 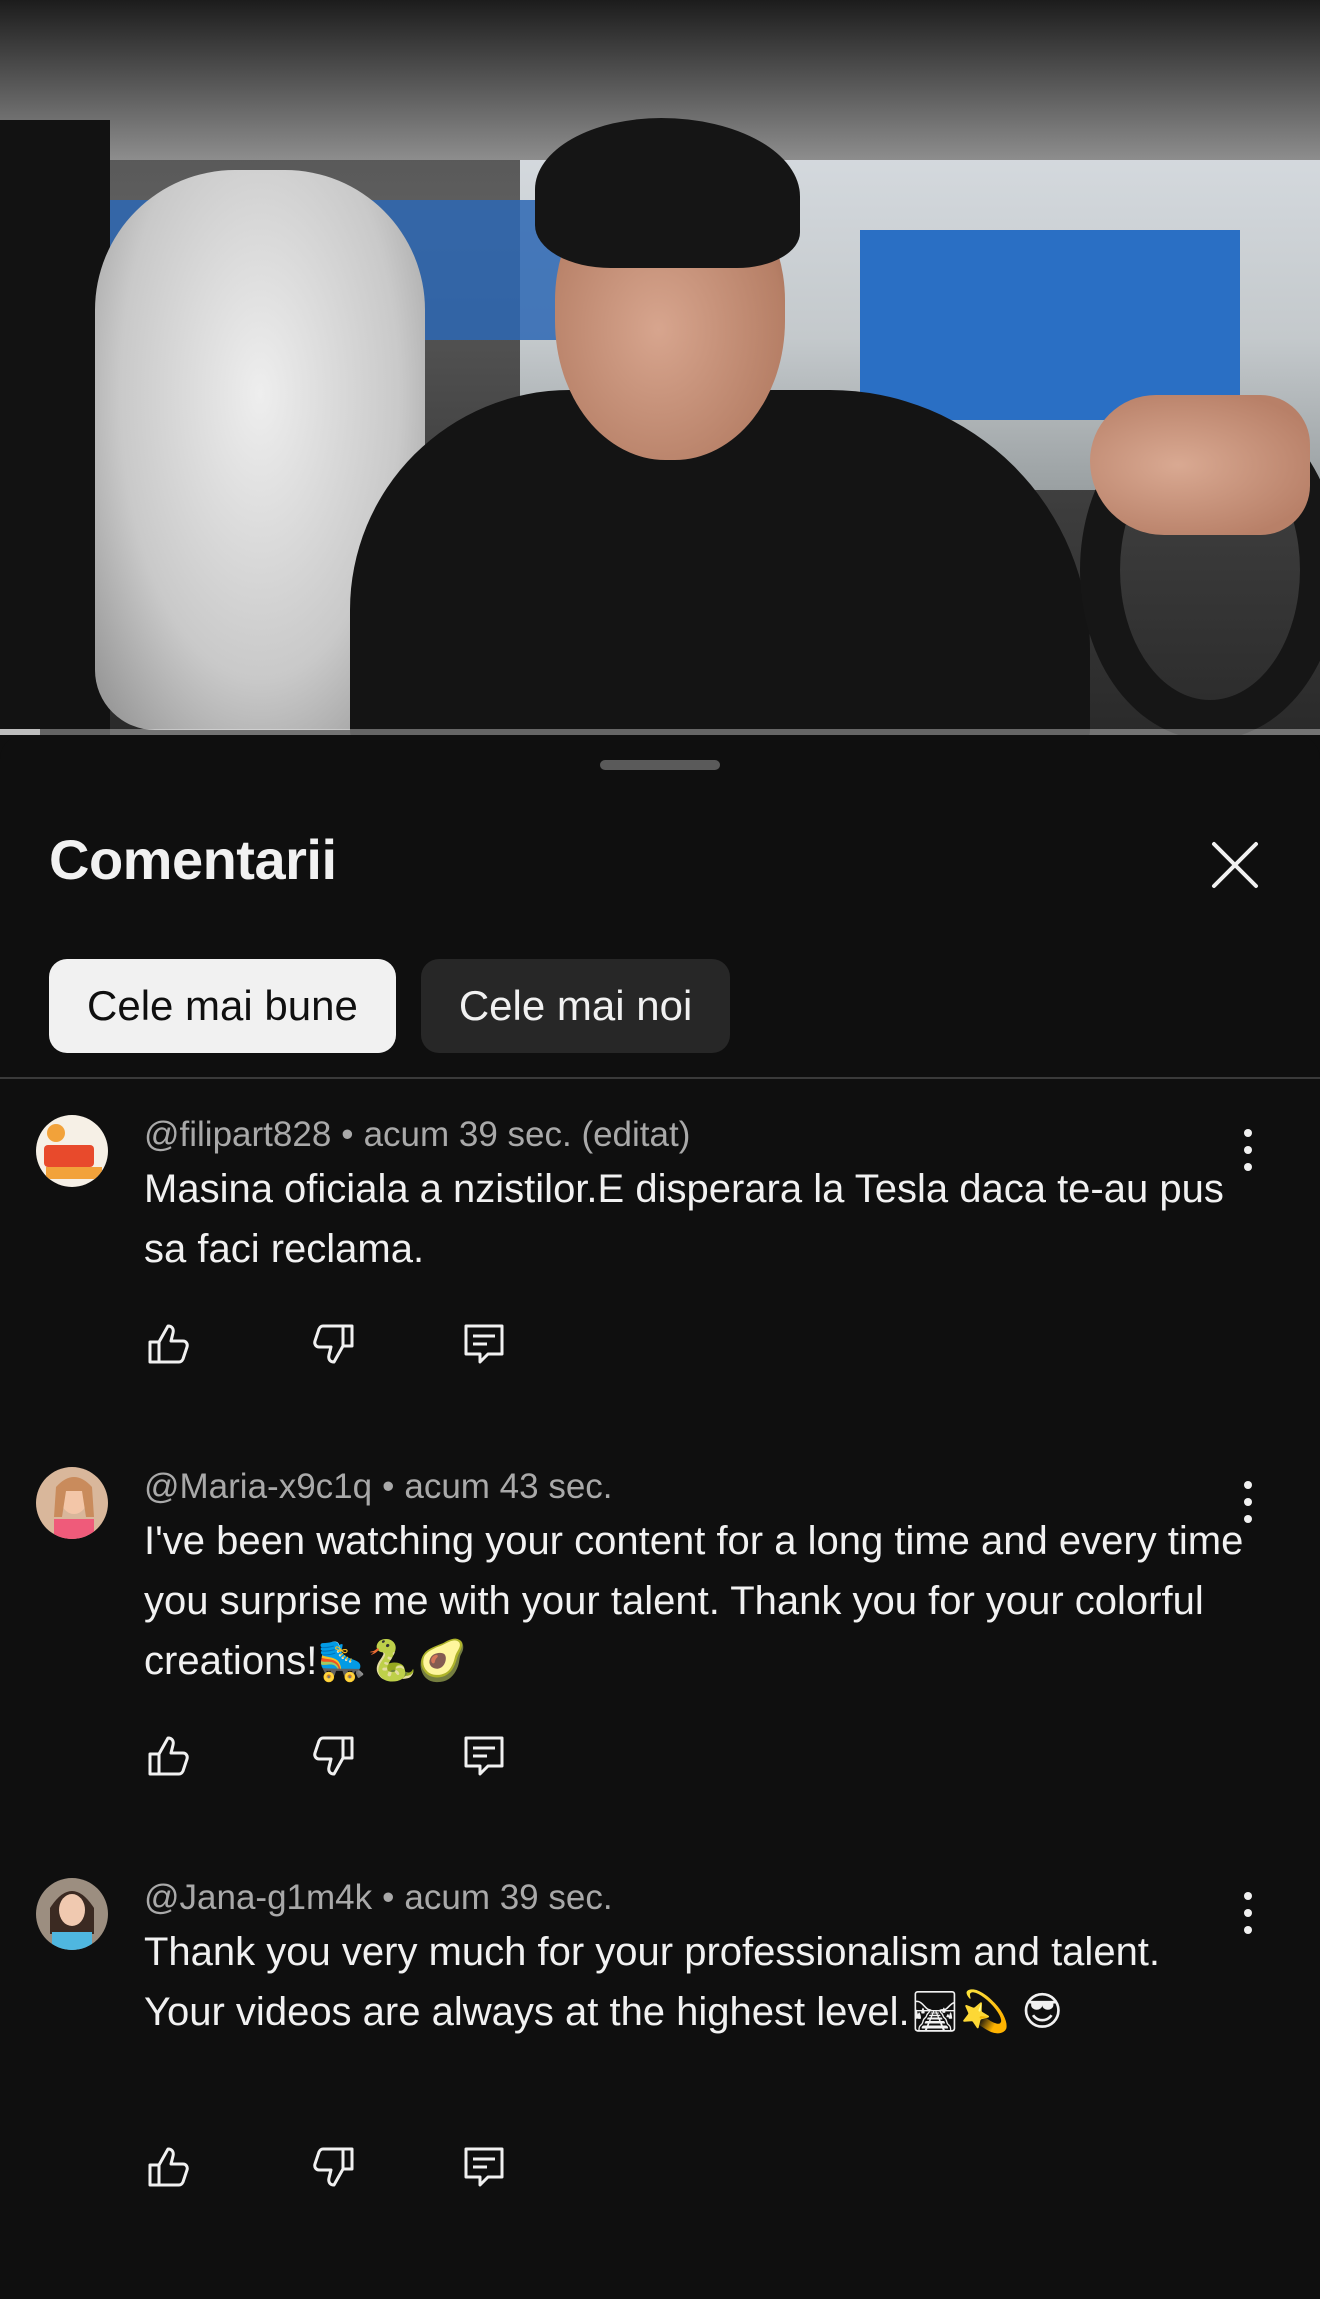 What do you see at coordinates (222, 1006) in the screenshot?
I see `chip-top-comments: Cele mai bune` at bounding box center [222, 1006].